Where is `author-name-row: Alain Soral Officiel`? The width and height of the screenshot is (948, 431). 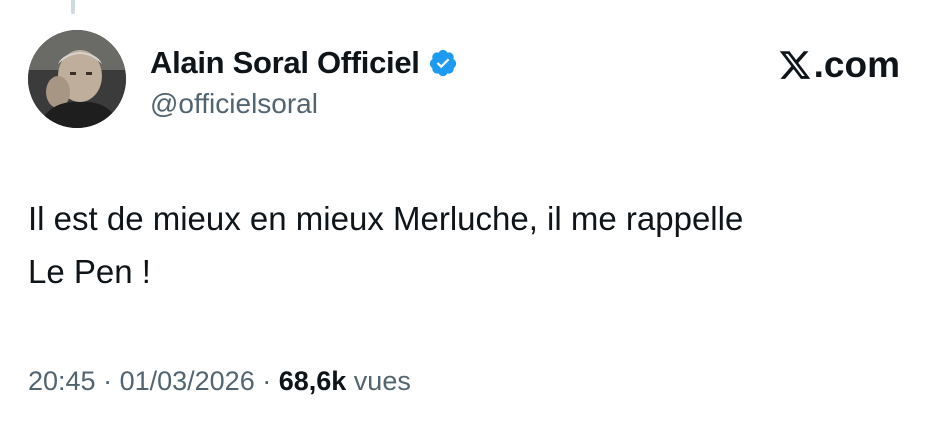 author-name-row: Alain Soral Officiel is located at coordinates (304, 63).